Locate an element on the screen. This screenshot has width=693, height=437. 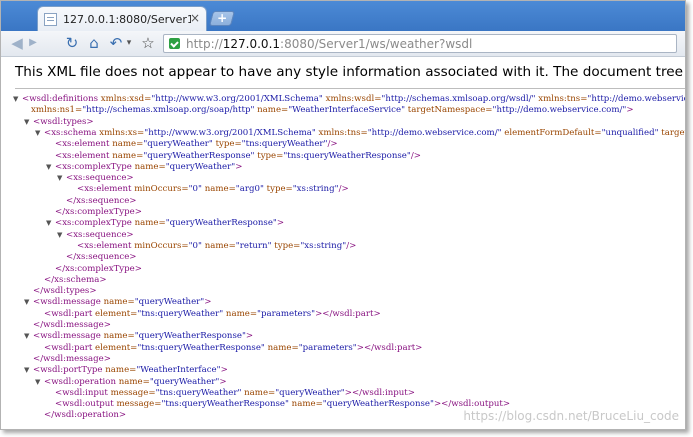
forward-icon: ▶ is located at coordinates (33, 43).